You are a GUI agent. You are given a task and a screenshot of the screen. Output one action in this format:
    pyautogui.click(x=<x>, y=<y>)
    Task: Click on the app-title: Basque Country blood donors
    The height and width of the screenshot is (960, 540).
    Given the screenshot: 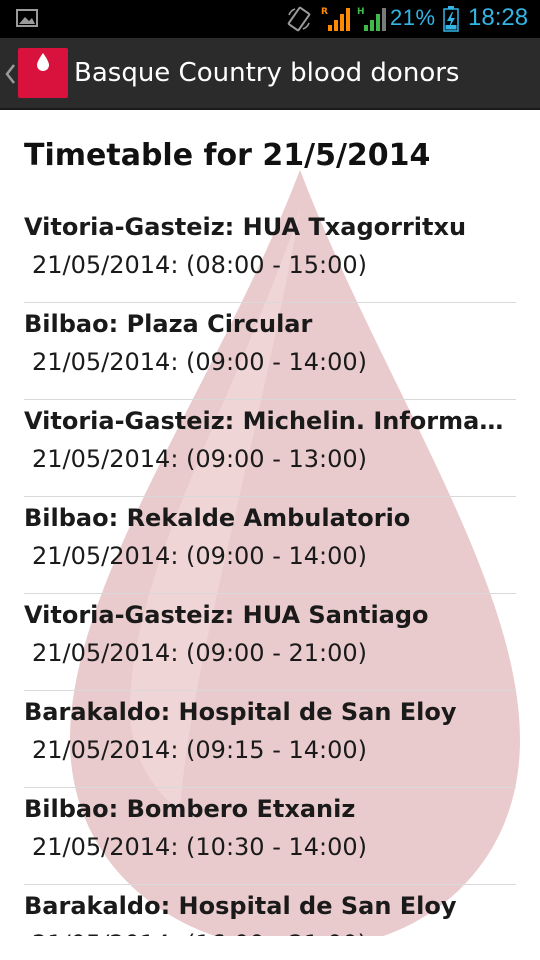 What is the action you would take?
    pyautogui.click(x=267, y=73)
    